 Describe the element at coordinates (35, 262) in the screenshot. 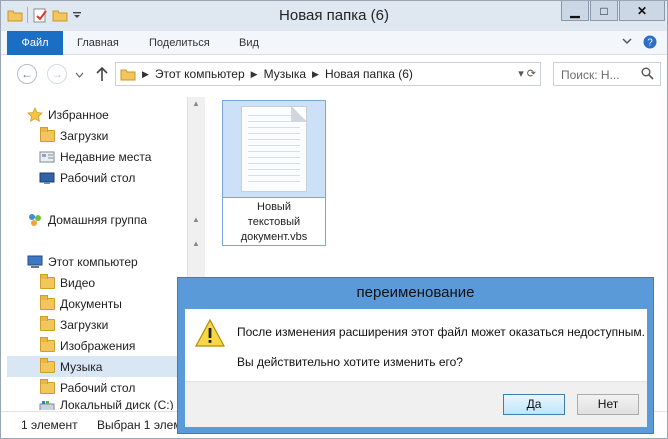

I see `computer-icon` at that location.